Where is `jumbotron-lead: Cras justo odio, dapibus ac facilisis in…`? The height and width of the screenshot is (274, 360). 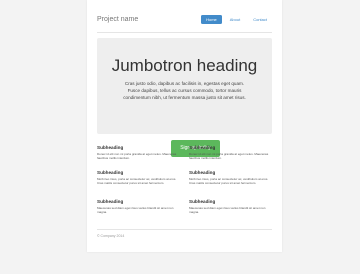 jumbotron-lead: Cras justo odio, dapibus ac facilisis in… is located at coordinates (184, 90).